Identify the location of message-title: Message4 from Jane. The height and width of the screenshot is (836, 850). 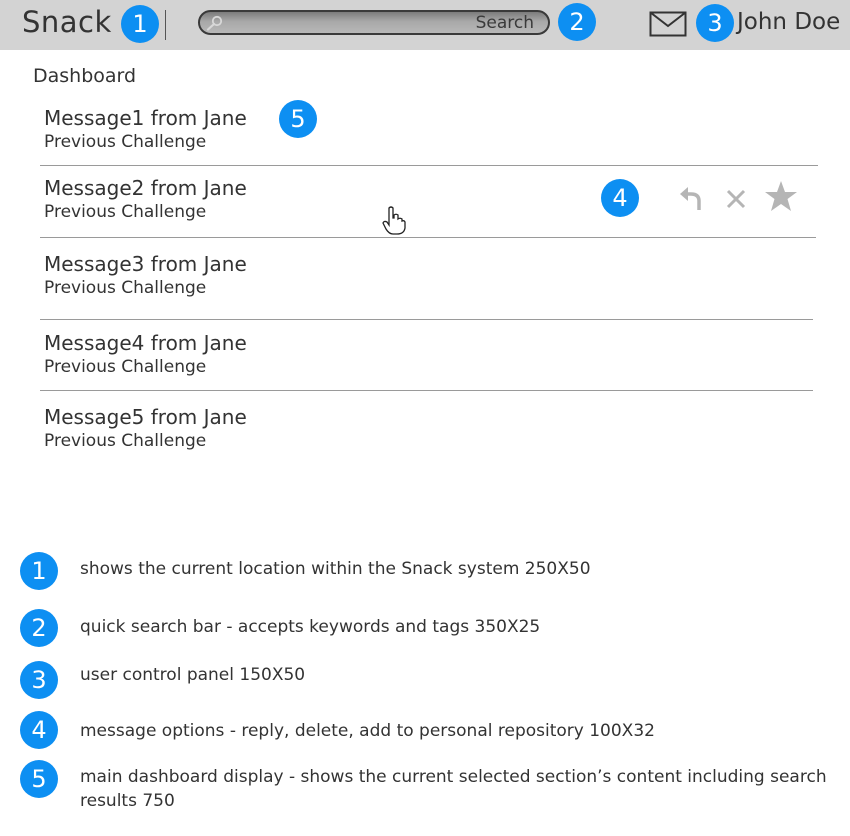
(145, 343).